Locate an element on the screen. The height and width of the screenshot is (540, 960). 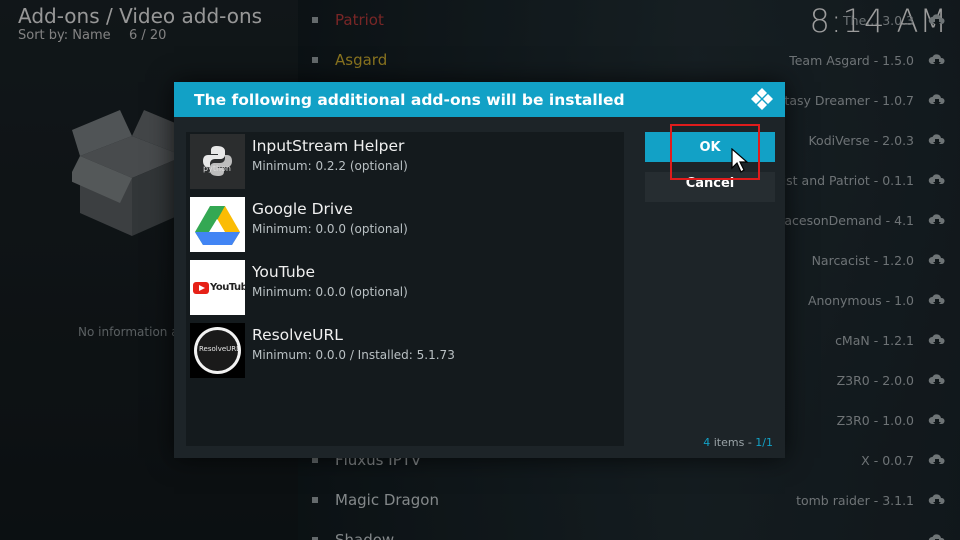
addon-name: InputStream Helper is located at coordinates (328, 146).